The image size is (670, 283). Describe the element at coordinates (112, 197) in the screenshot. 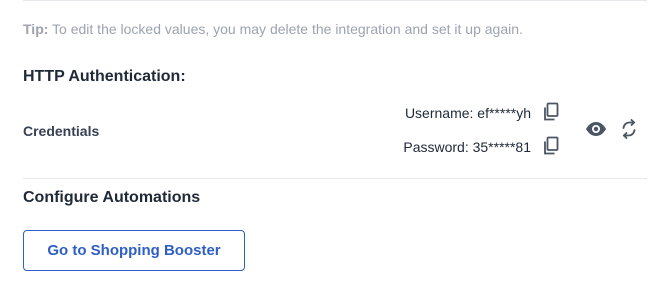

I see `configure-automations-heading: Configure Automations` at that location.